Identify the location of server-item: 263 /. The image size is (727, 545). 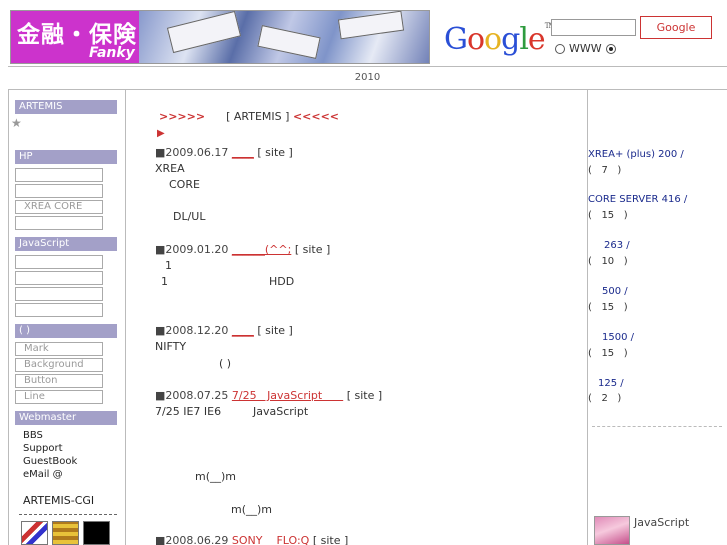
(617, 245).